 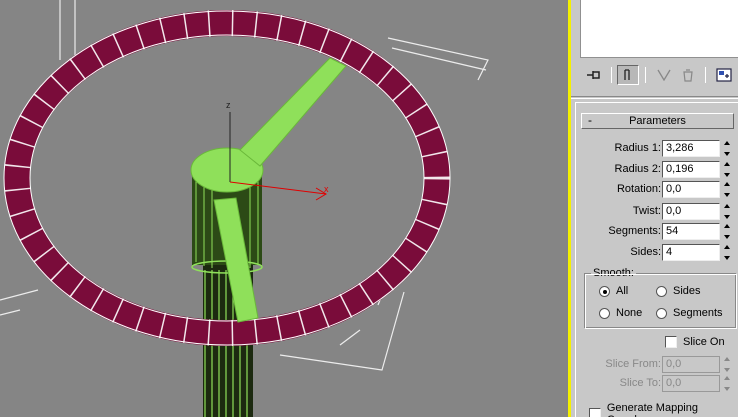 What do you see at coordinates (727, 169) in the screenshot?
I see `radius2-spinner` at bounding box center [727, 169].